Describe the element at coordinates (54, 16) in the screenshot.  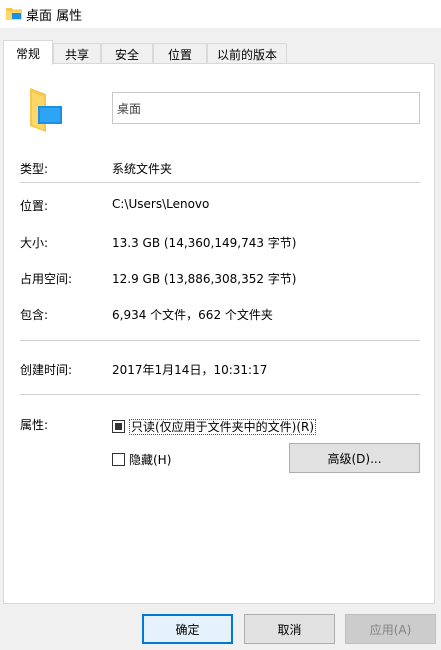
I see `window-title: 桌面 属性` at that location.